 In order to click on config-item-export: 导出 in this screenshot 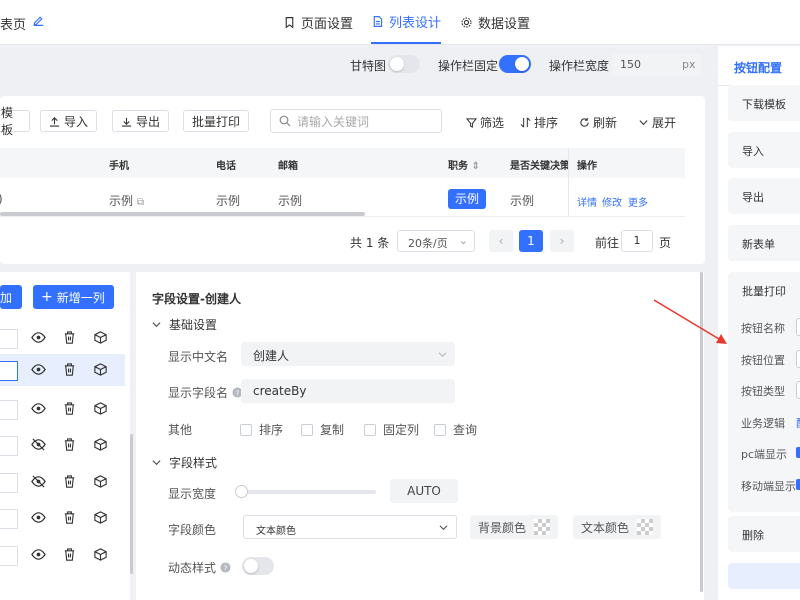, I will do `click(764, 196)`.